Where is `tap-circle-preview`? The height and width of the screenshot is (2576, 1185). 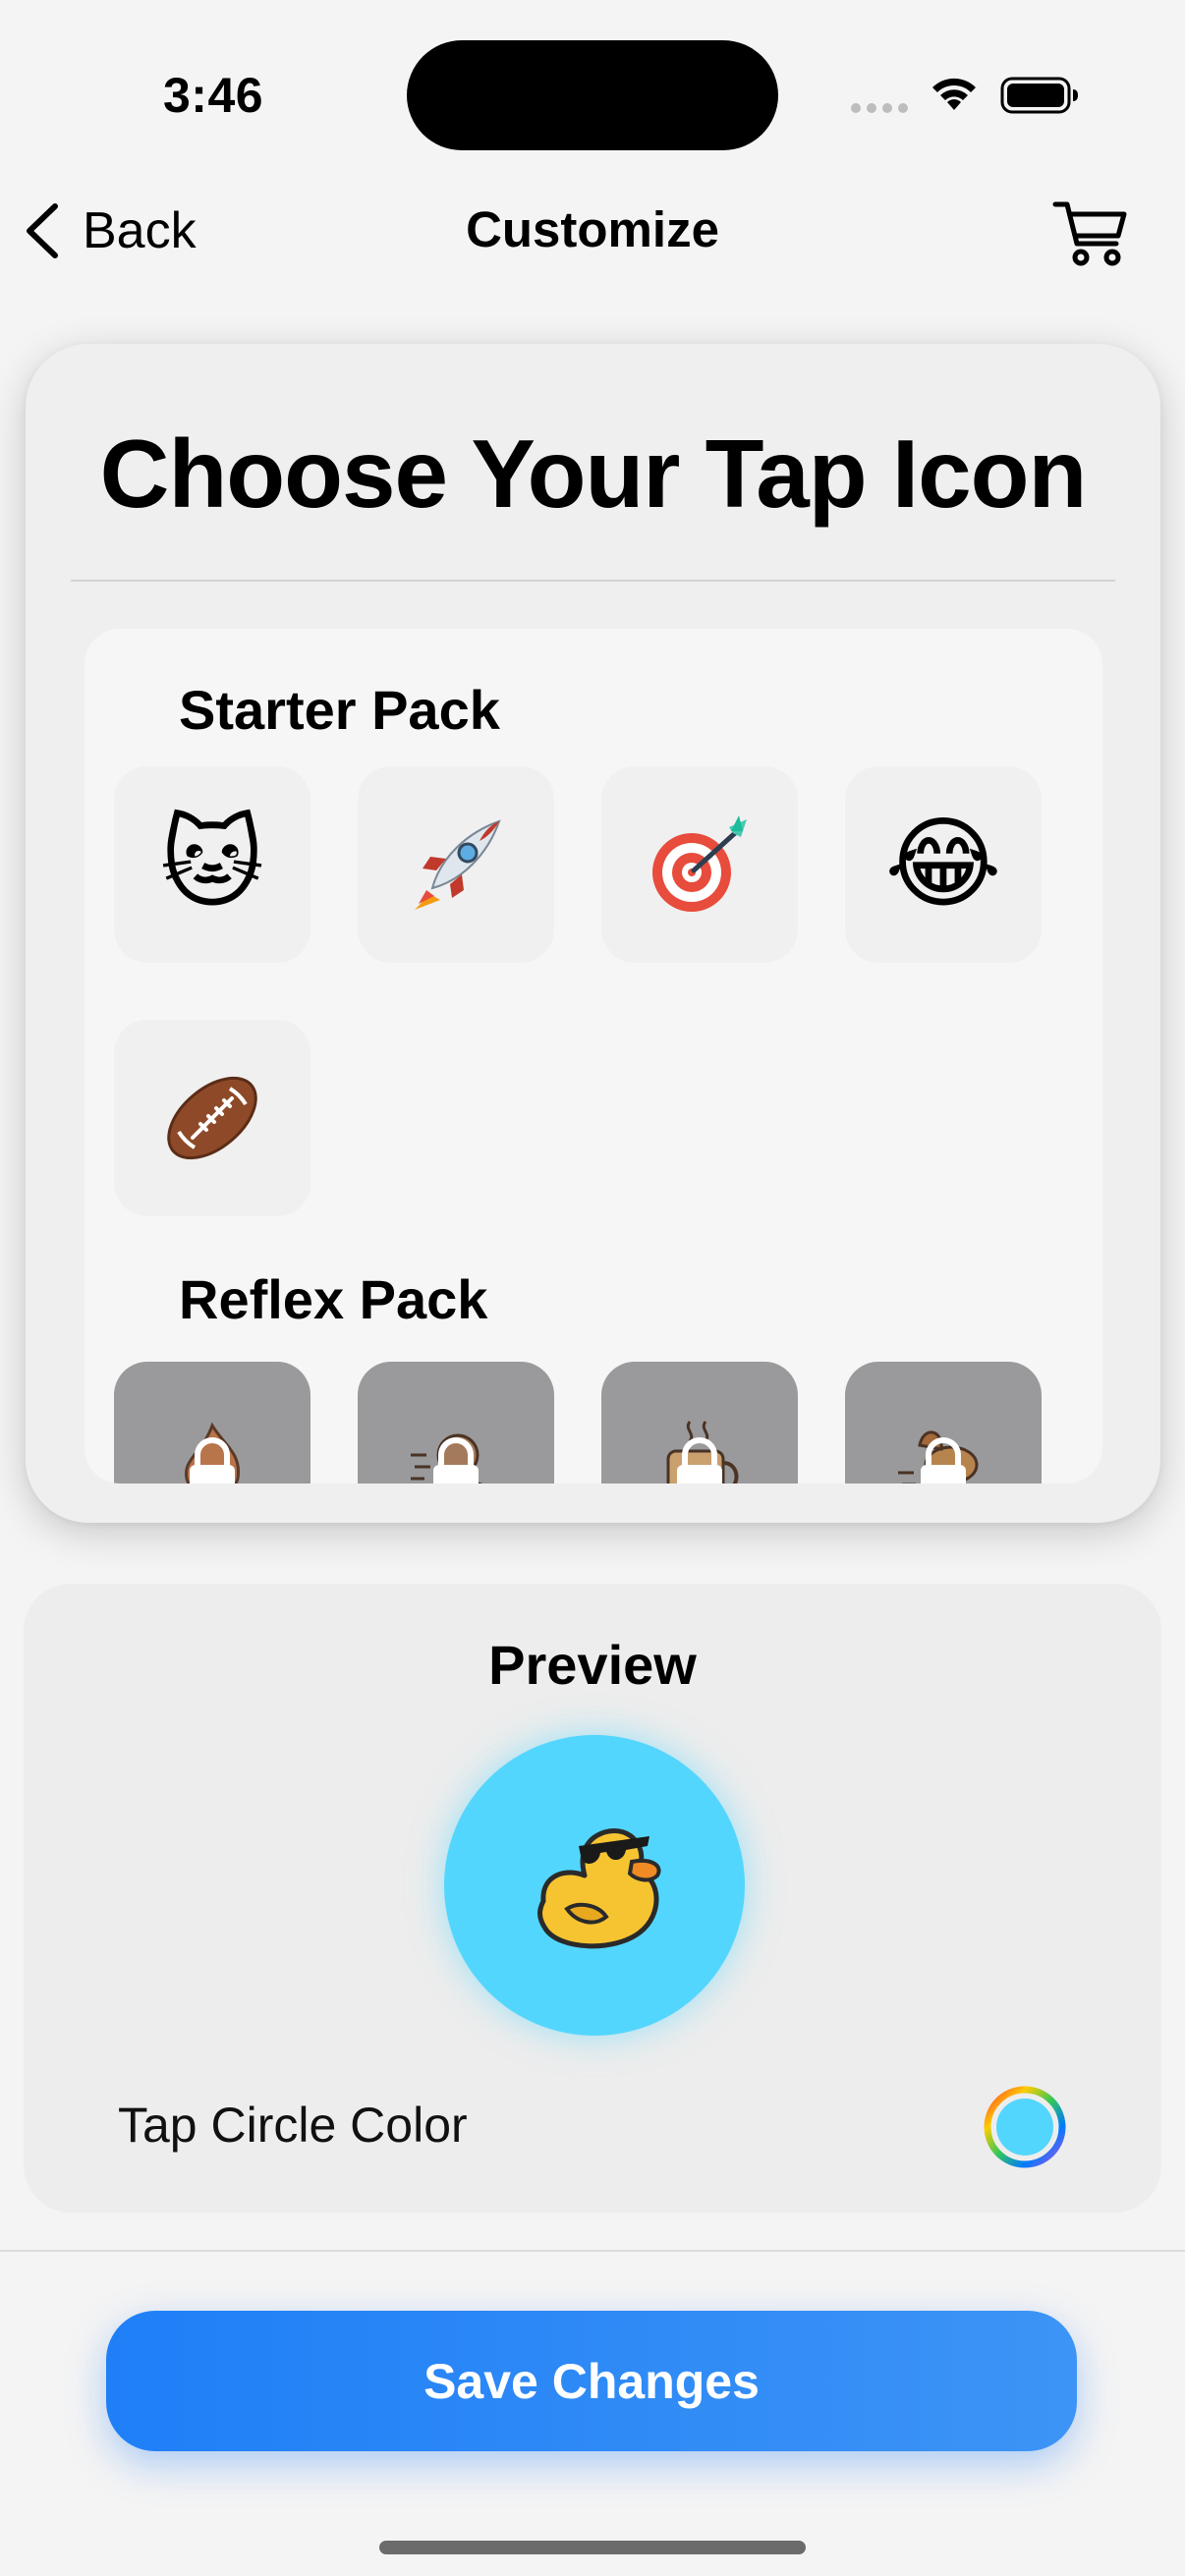
tap-circle-preview is located at coordinates (594, 1885).